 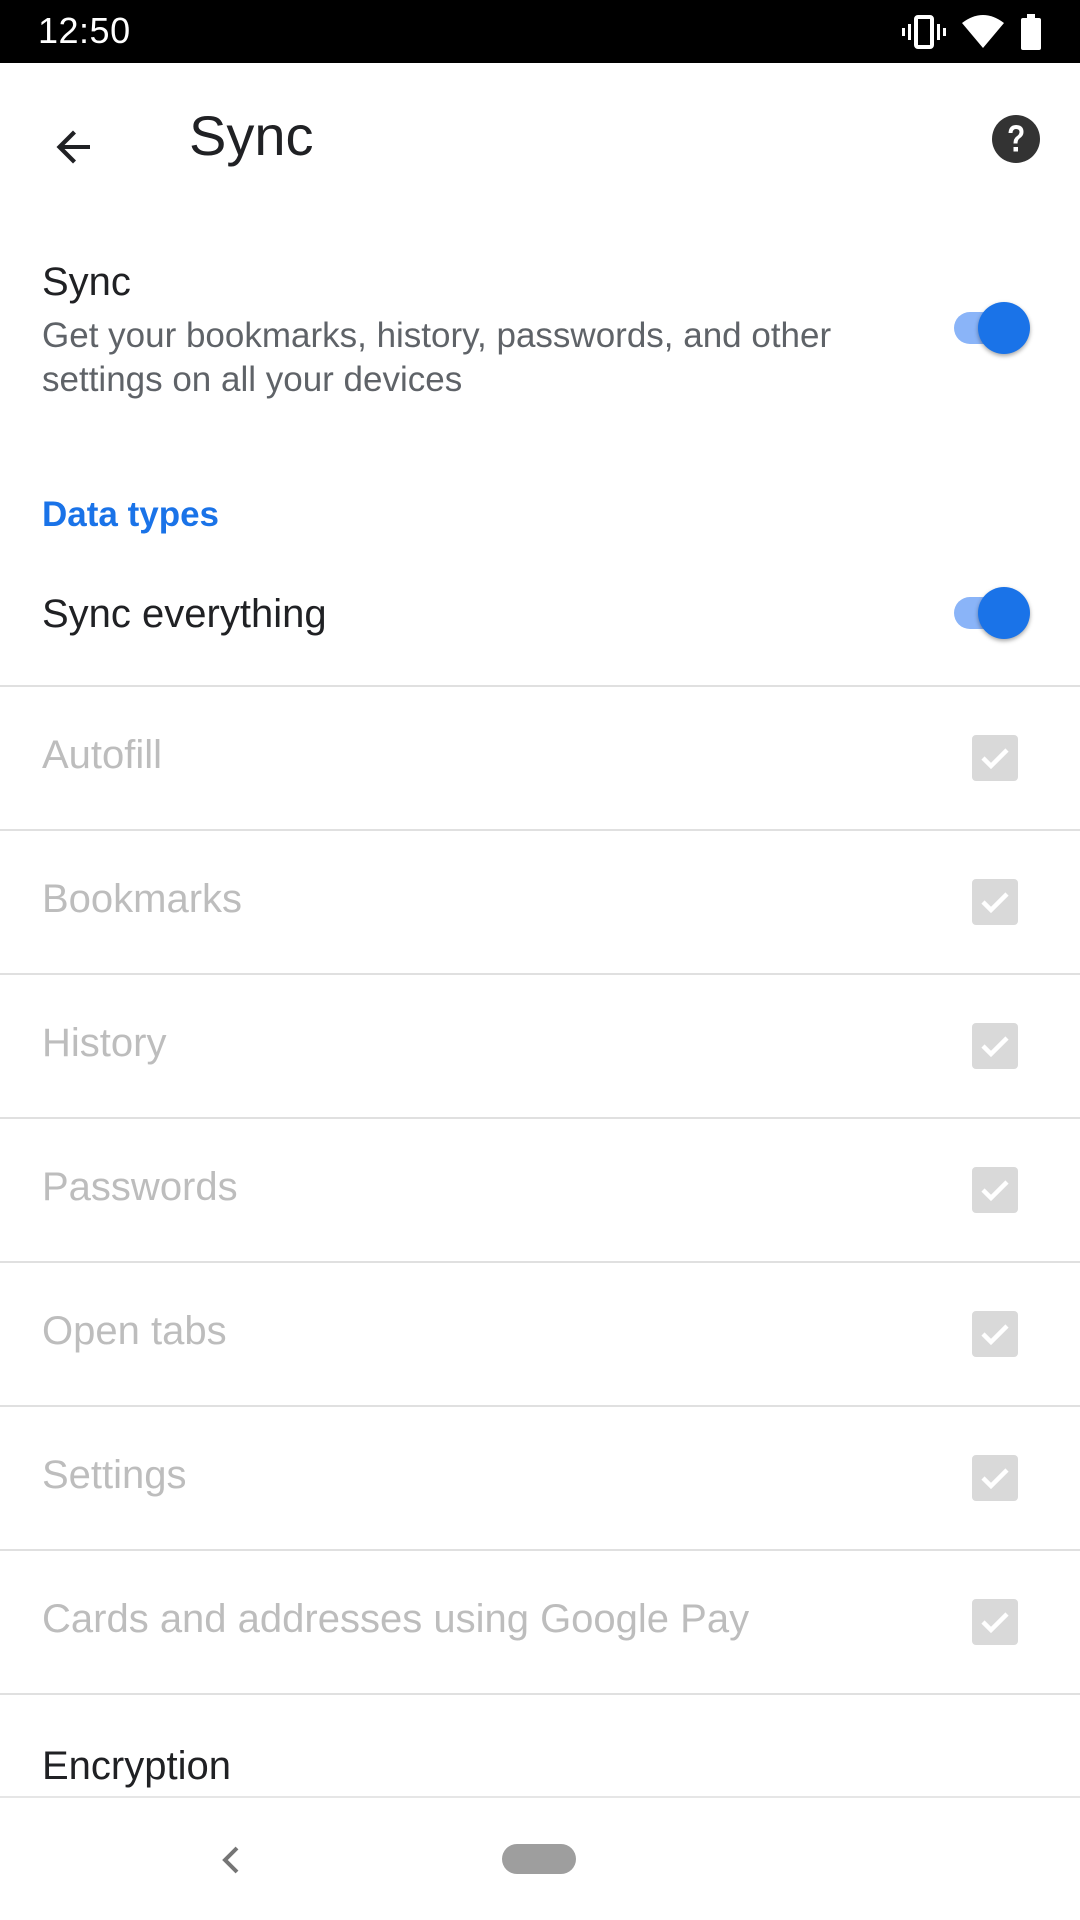 What do you see at coordinates (1031, 32) in the screenshot?
I see `battery-icon` at bounding box center [1031, 32].